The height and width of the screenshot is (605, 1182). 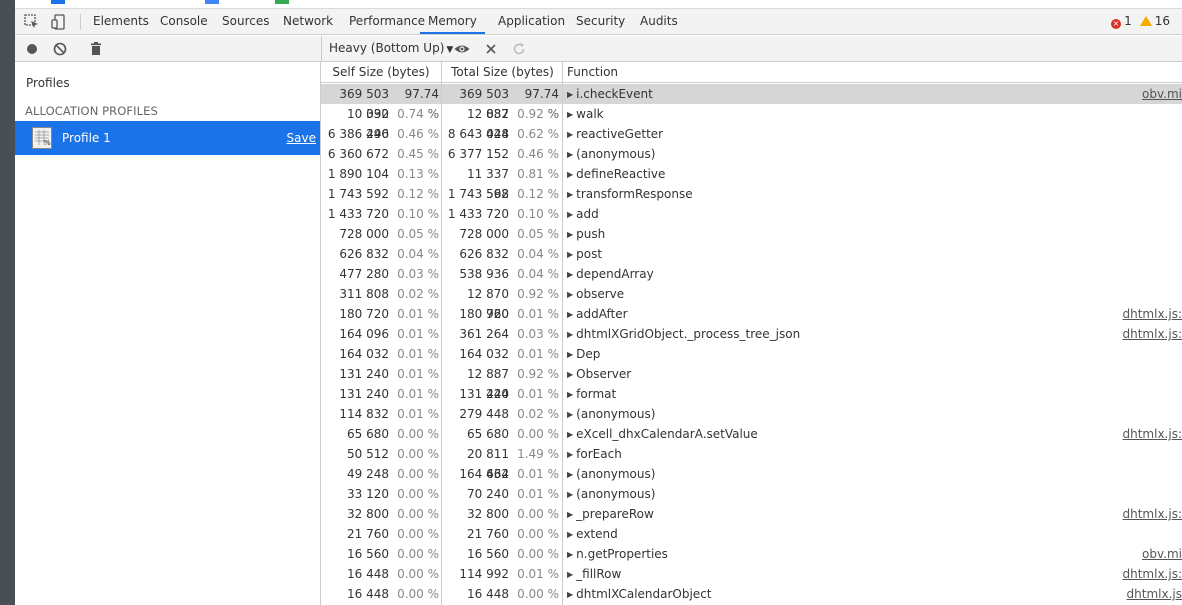 What do you see at coordinates (600, 294) in the screenshot?
I see `function-name: observe` at bounding box center [600, 294].